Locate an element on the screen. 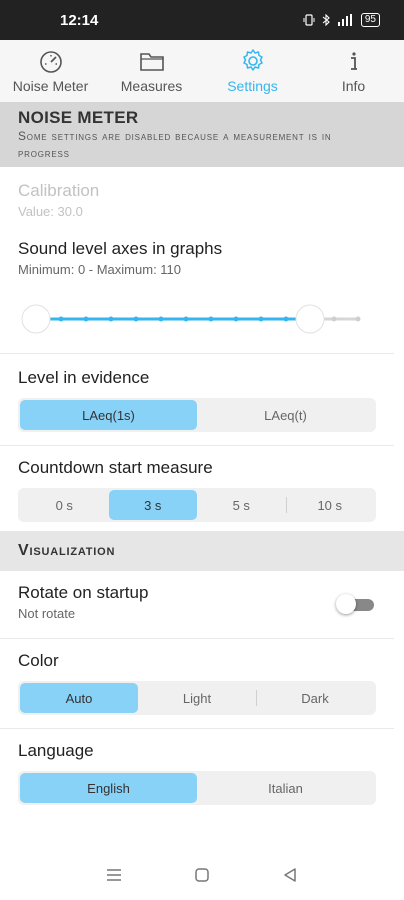 Image resolution: width=404 pixels, height=900 pixels. status-icons: 95 is located at coordinates (341, 20).